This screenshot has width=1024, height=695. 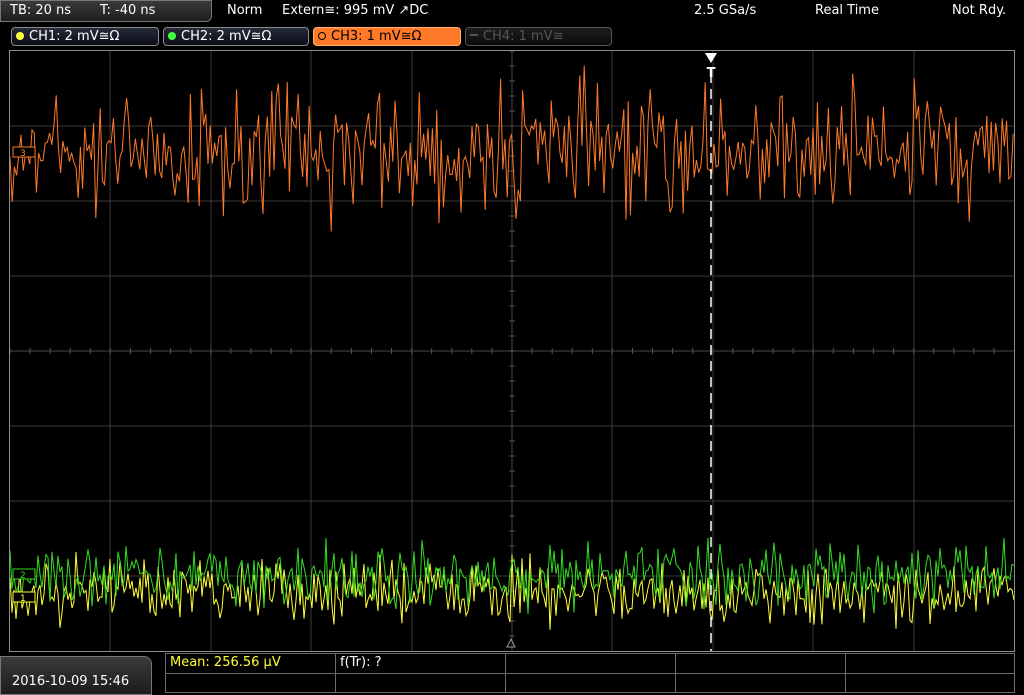 I want to click on channel-1-dot-icon, so click(x=20, y=36).